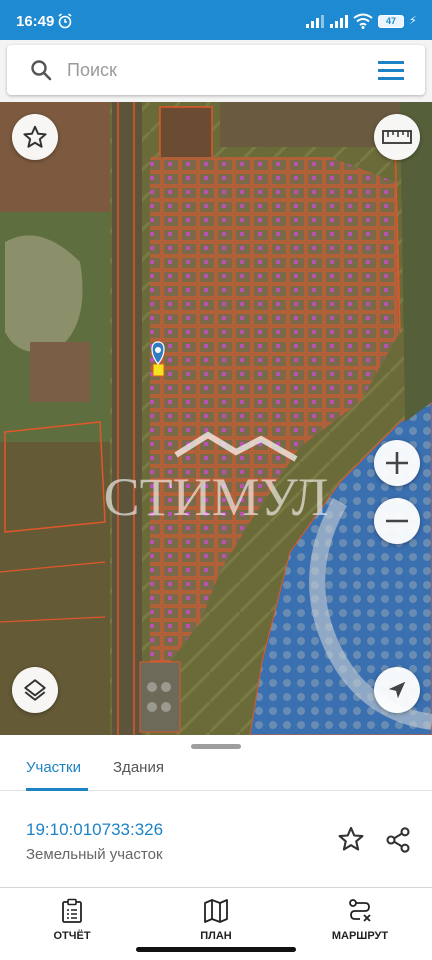 The width and height of the screenshot is (432, 960). I want to click on ruler-button, so click(397, 137).